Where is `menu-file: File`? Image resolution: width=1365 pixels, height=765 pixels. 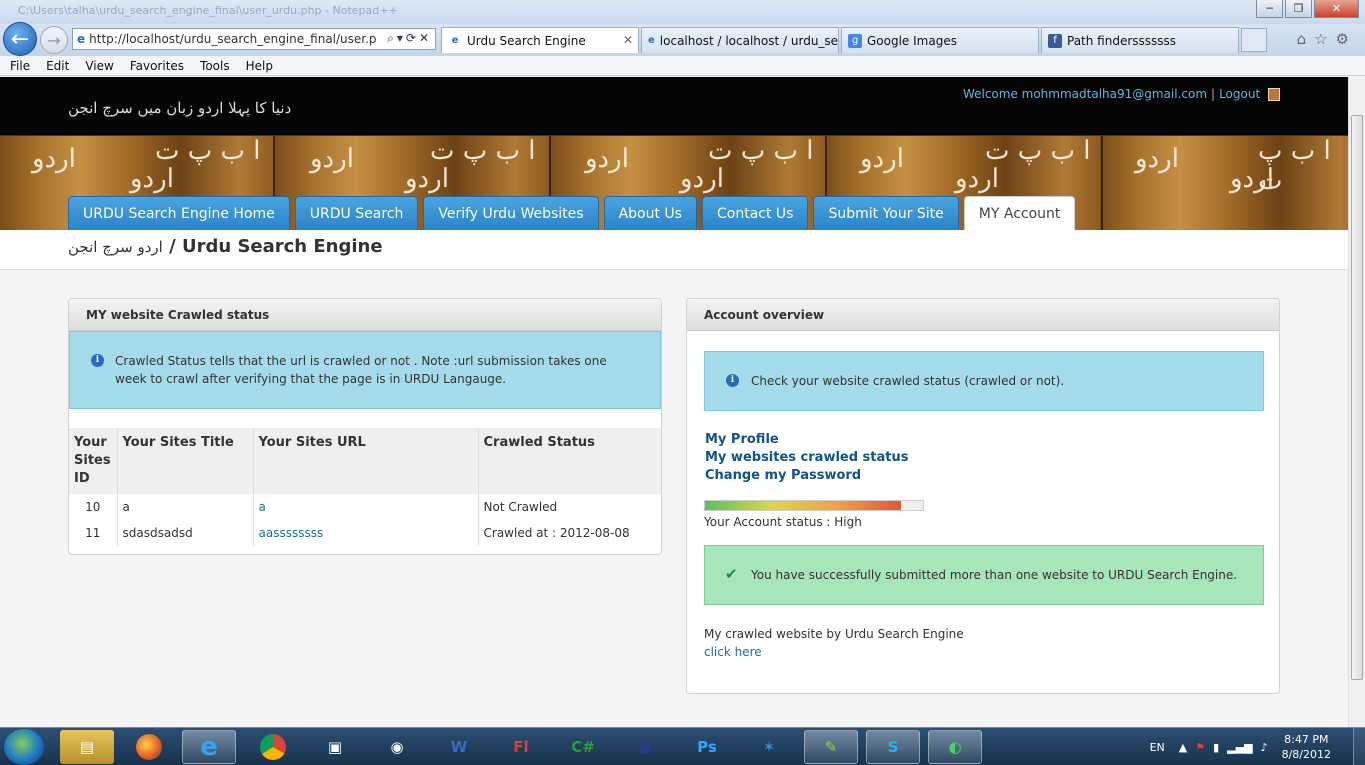
menu-file: File is located at coordinates (20, 66).